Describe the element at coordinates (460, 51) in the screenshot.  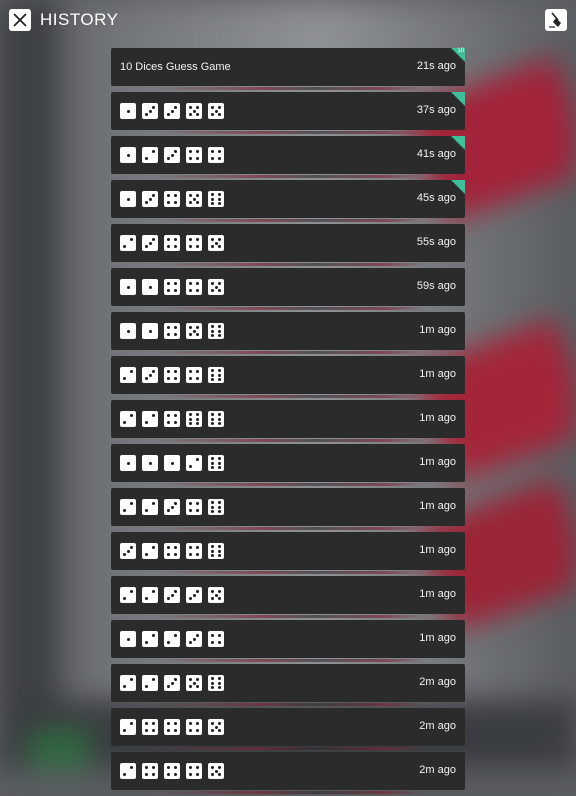
I see `badge-label: 10` at that location.